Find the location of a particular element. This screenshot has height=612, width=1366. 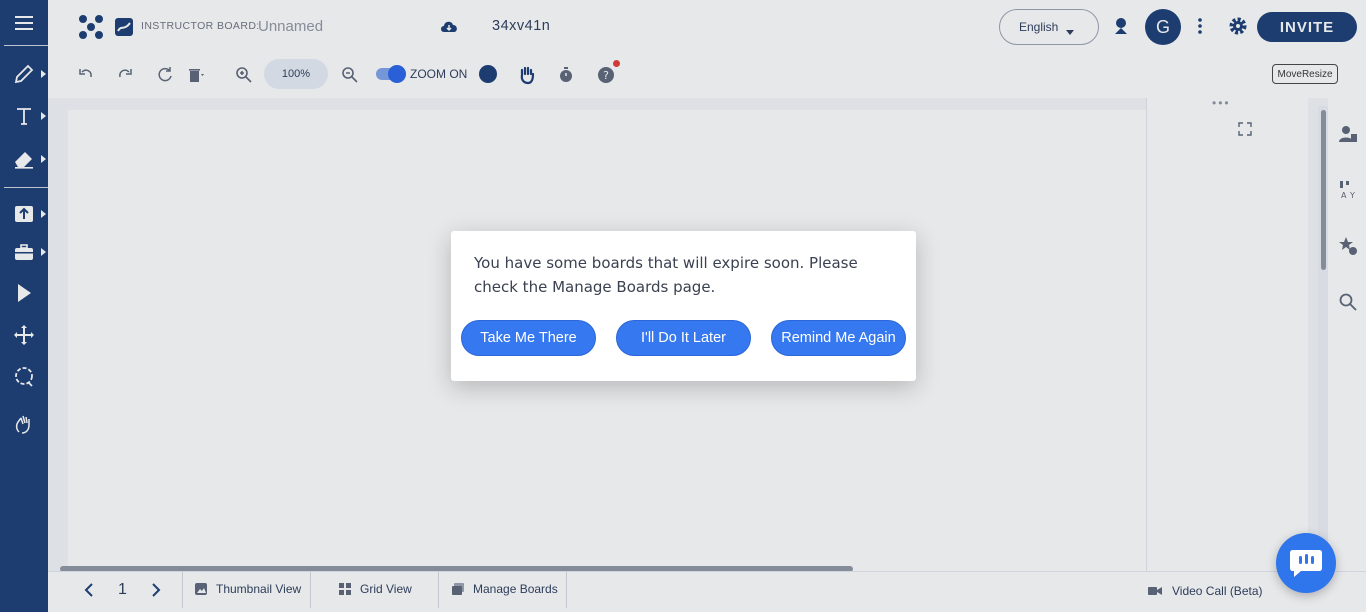

remind-me-again-button: Remind Me Again is located at coordinates (838, 338).